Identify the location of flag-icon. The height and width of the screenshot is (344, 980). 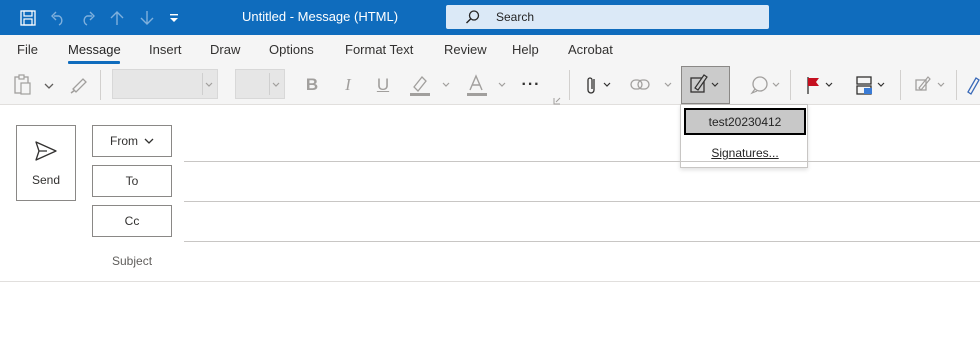
(820, 85).